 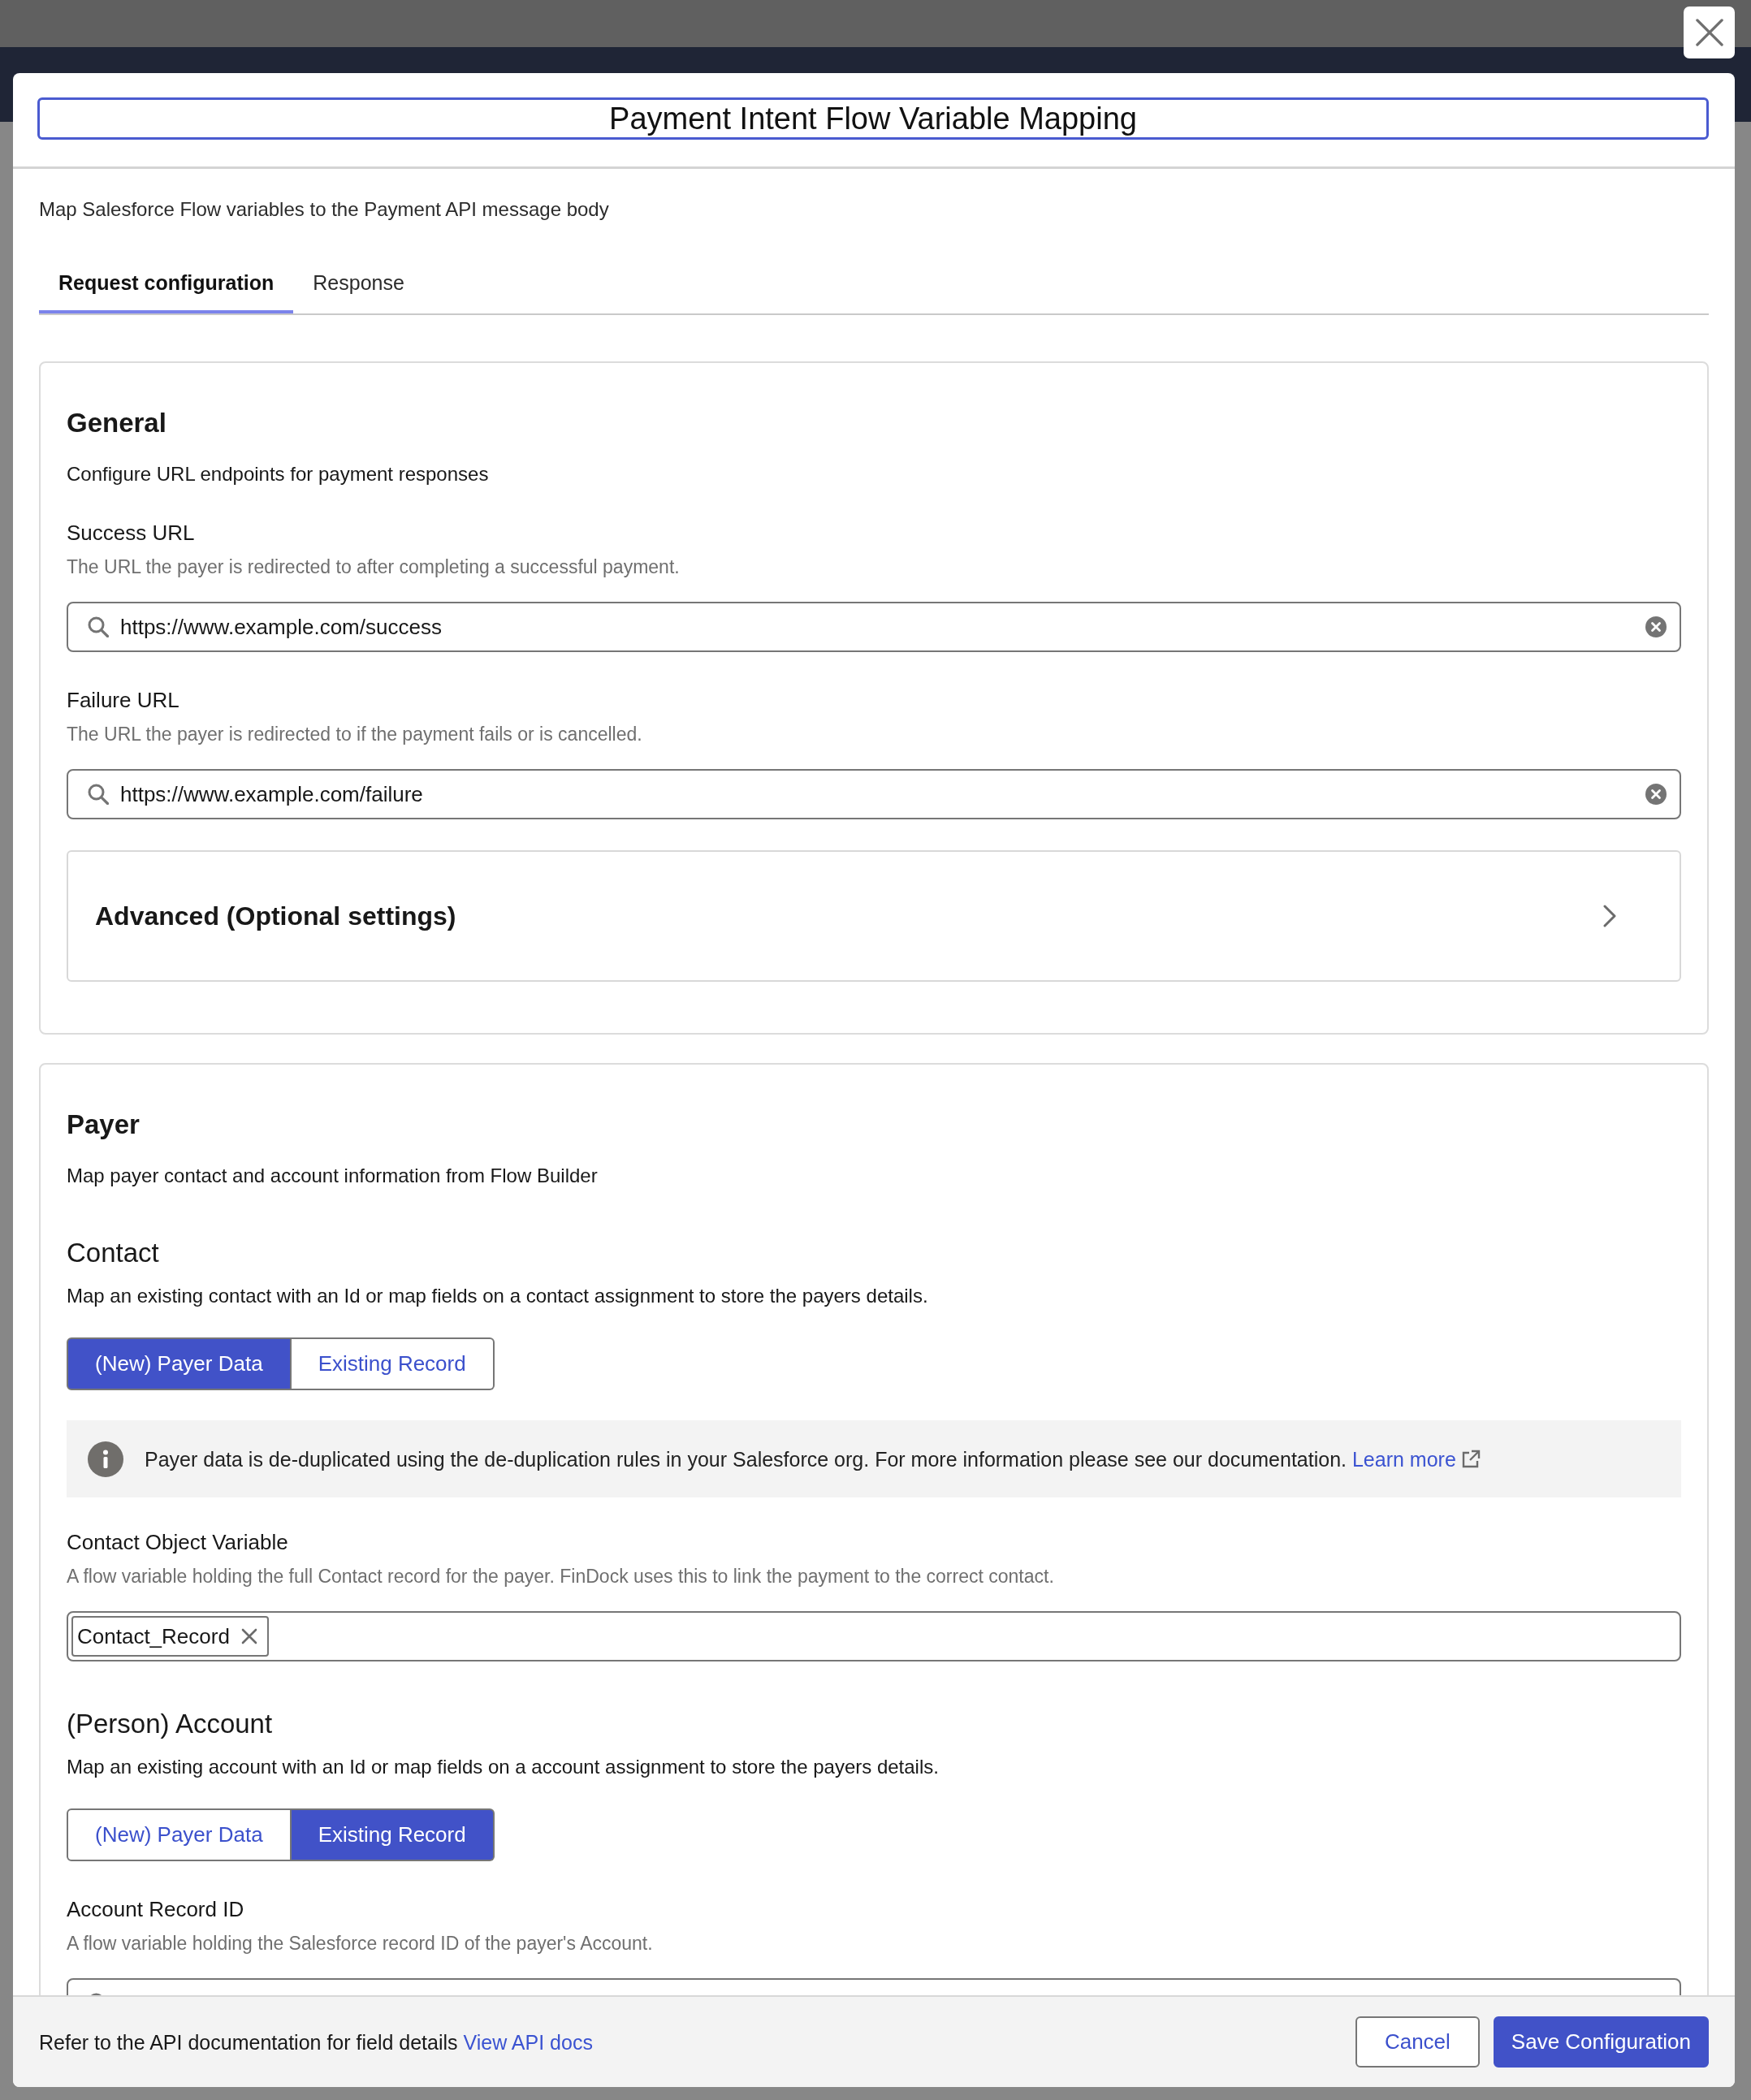 What do you see at coordinates (248, 1636) in the screenshot?
I see `cross-icon` at bounding box center [248, 1636].